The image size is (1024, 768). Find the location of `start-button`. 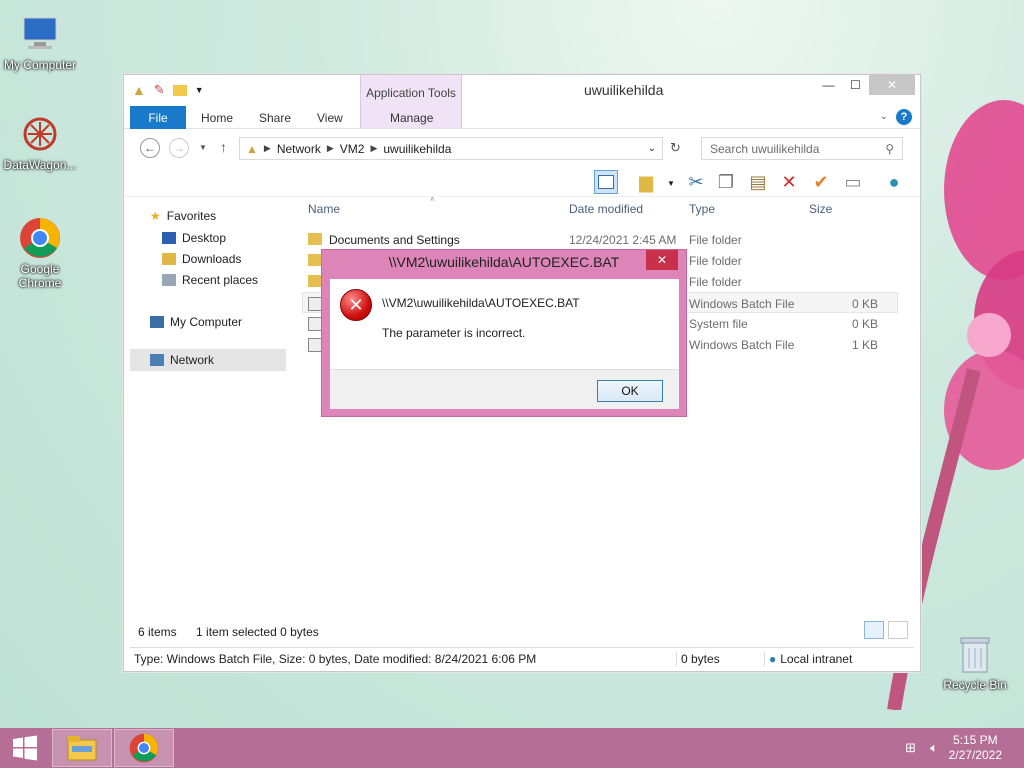

start-button is located at coordinates (25, 748).